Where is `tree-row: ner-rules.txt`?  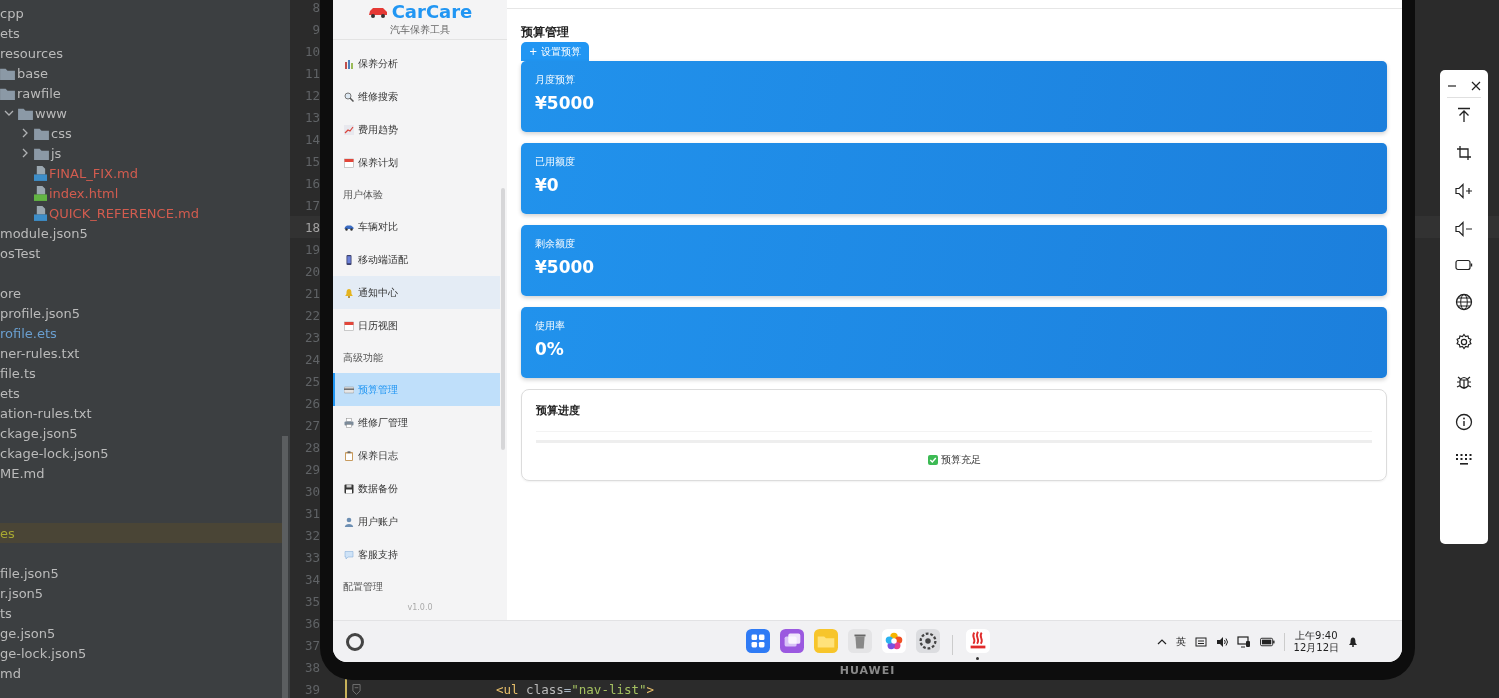
tree-row: ner-rules.txt is located at coordinates (141, 353).